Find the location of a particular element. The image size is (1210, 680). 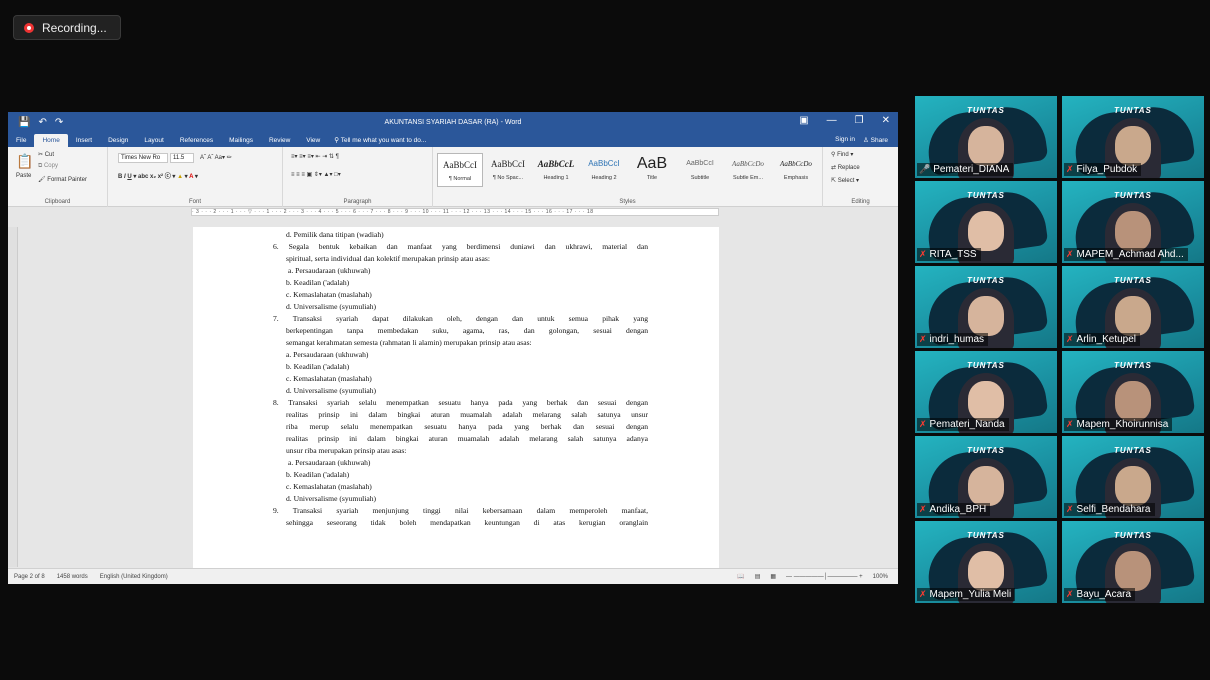

style-subtitle: AaBbCcI Subtitle is located at coordinates (700, 170).